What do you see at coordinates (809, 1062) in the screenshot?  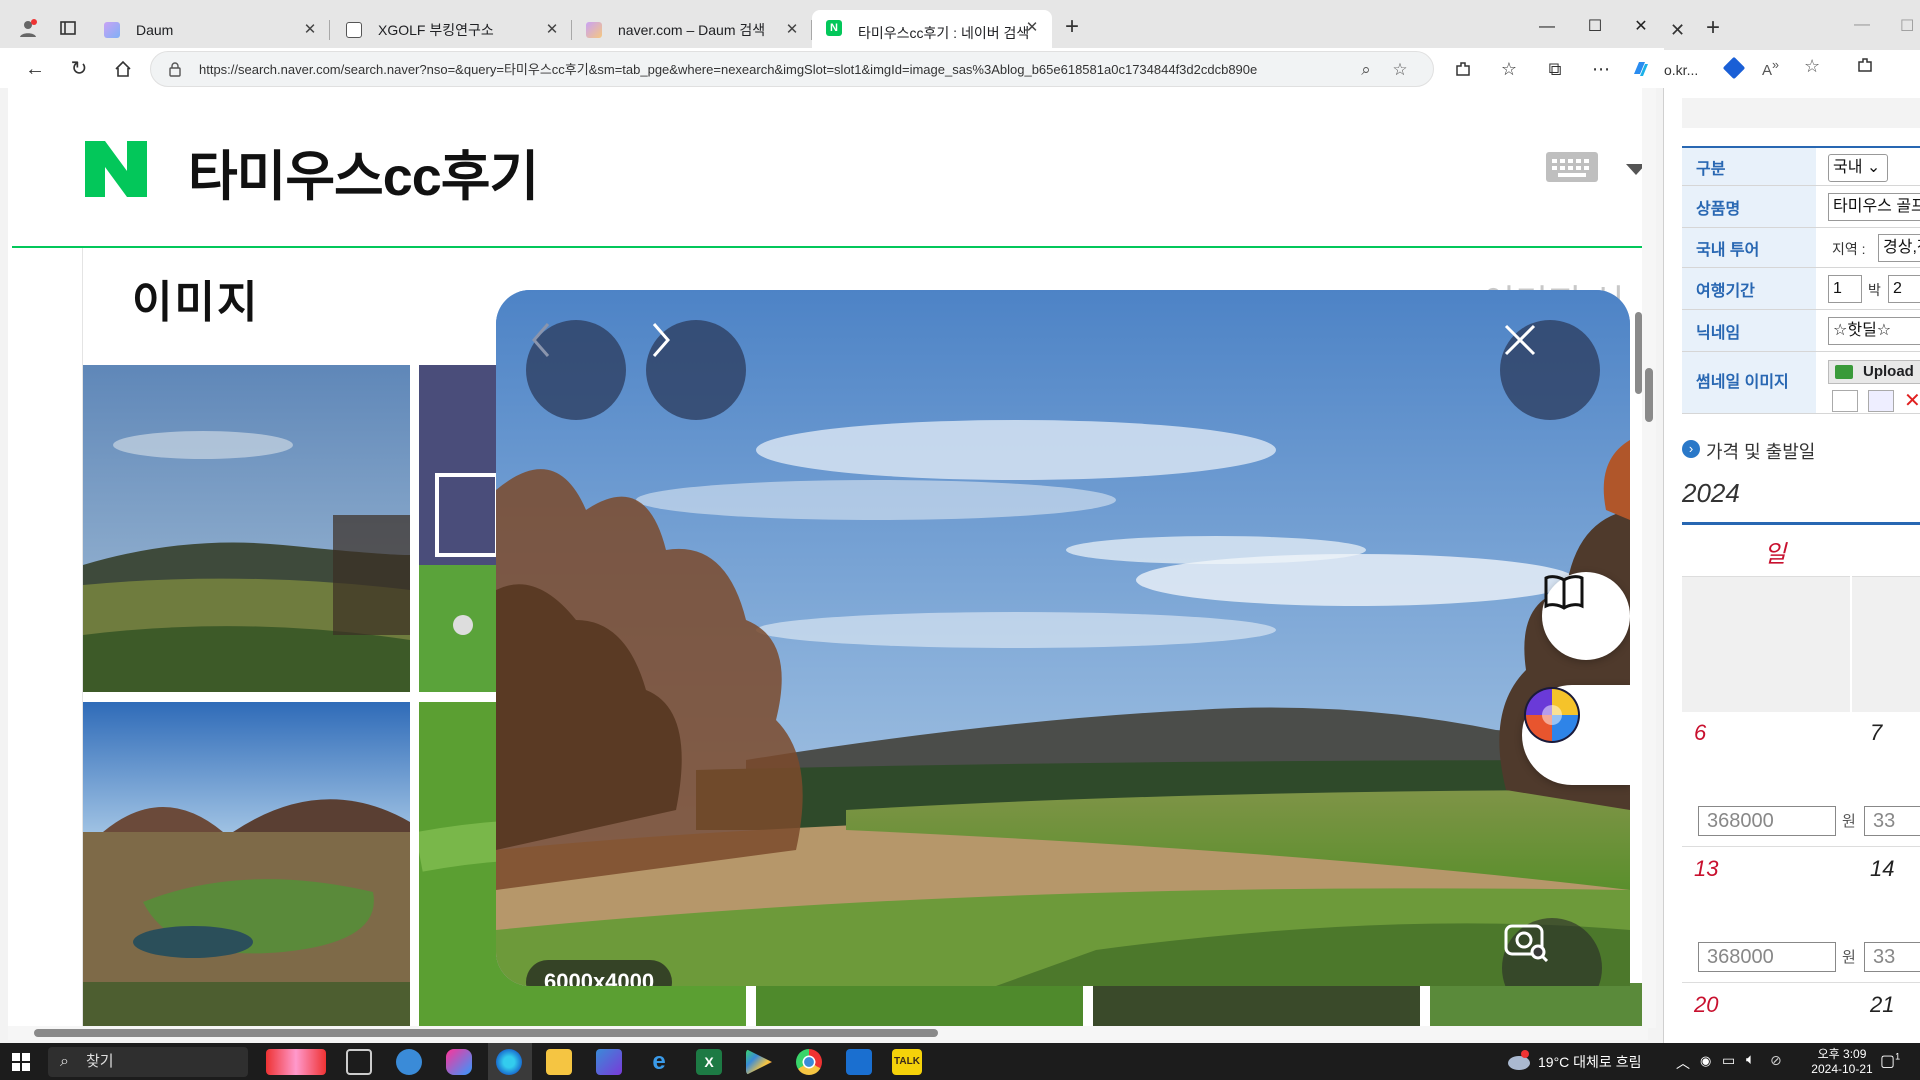 I see `chrome-icon` at bounding box center [809, 1062].